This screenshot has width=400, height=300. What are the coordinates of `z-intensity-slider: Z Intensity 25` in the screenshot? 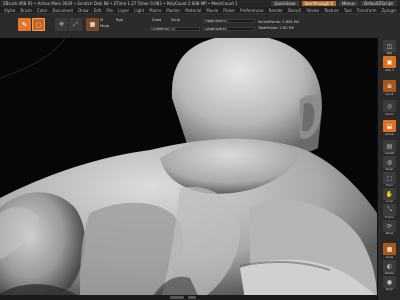 It's located at (175, 29).